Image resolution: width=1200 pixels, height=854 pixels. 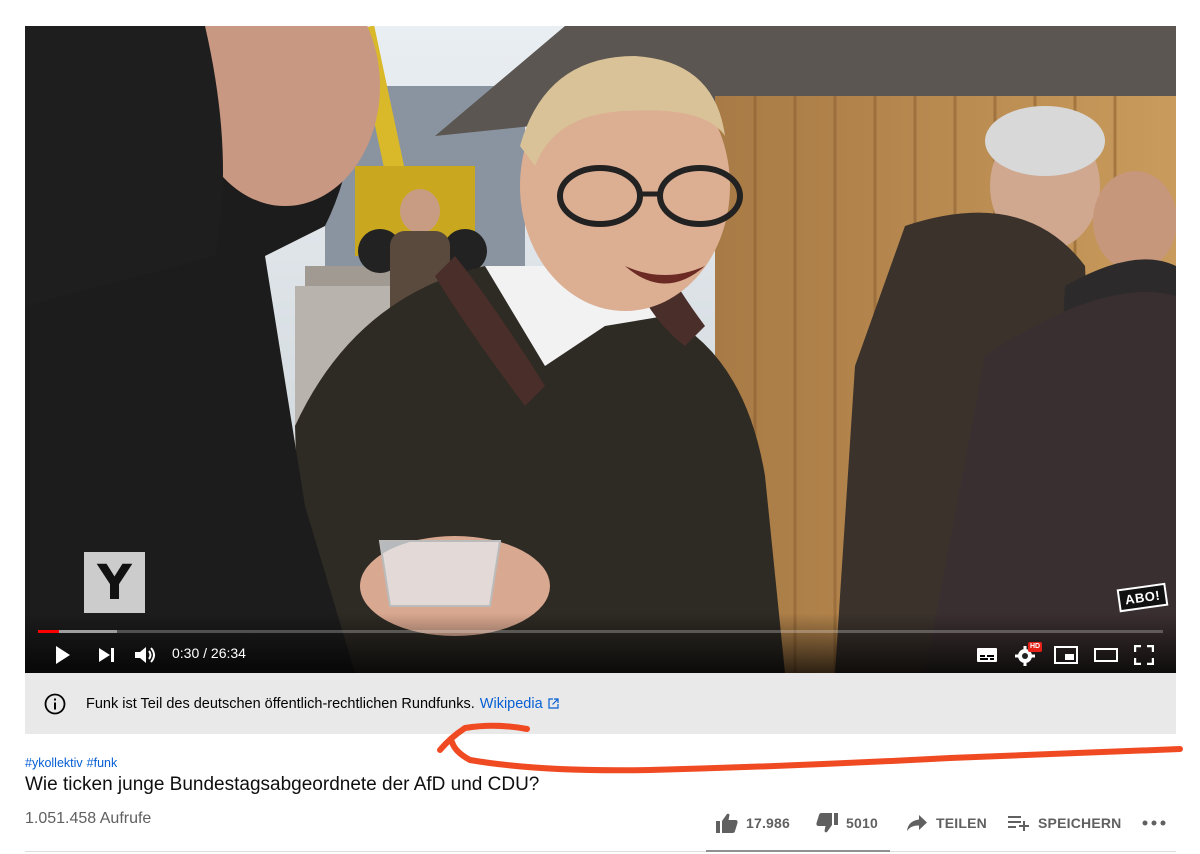 I want to click on play-button, so click(x=63, y=655).